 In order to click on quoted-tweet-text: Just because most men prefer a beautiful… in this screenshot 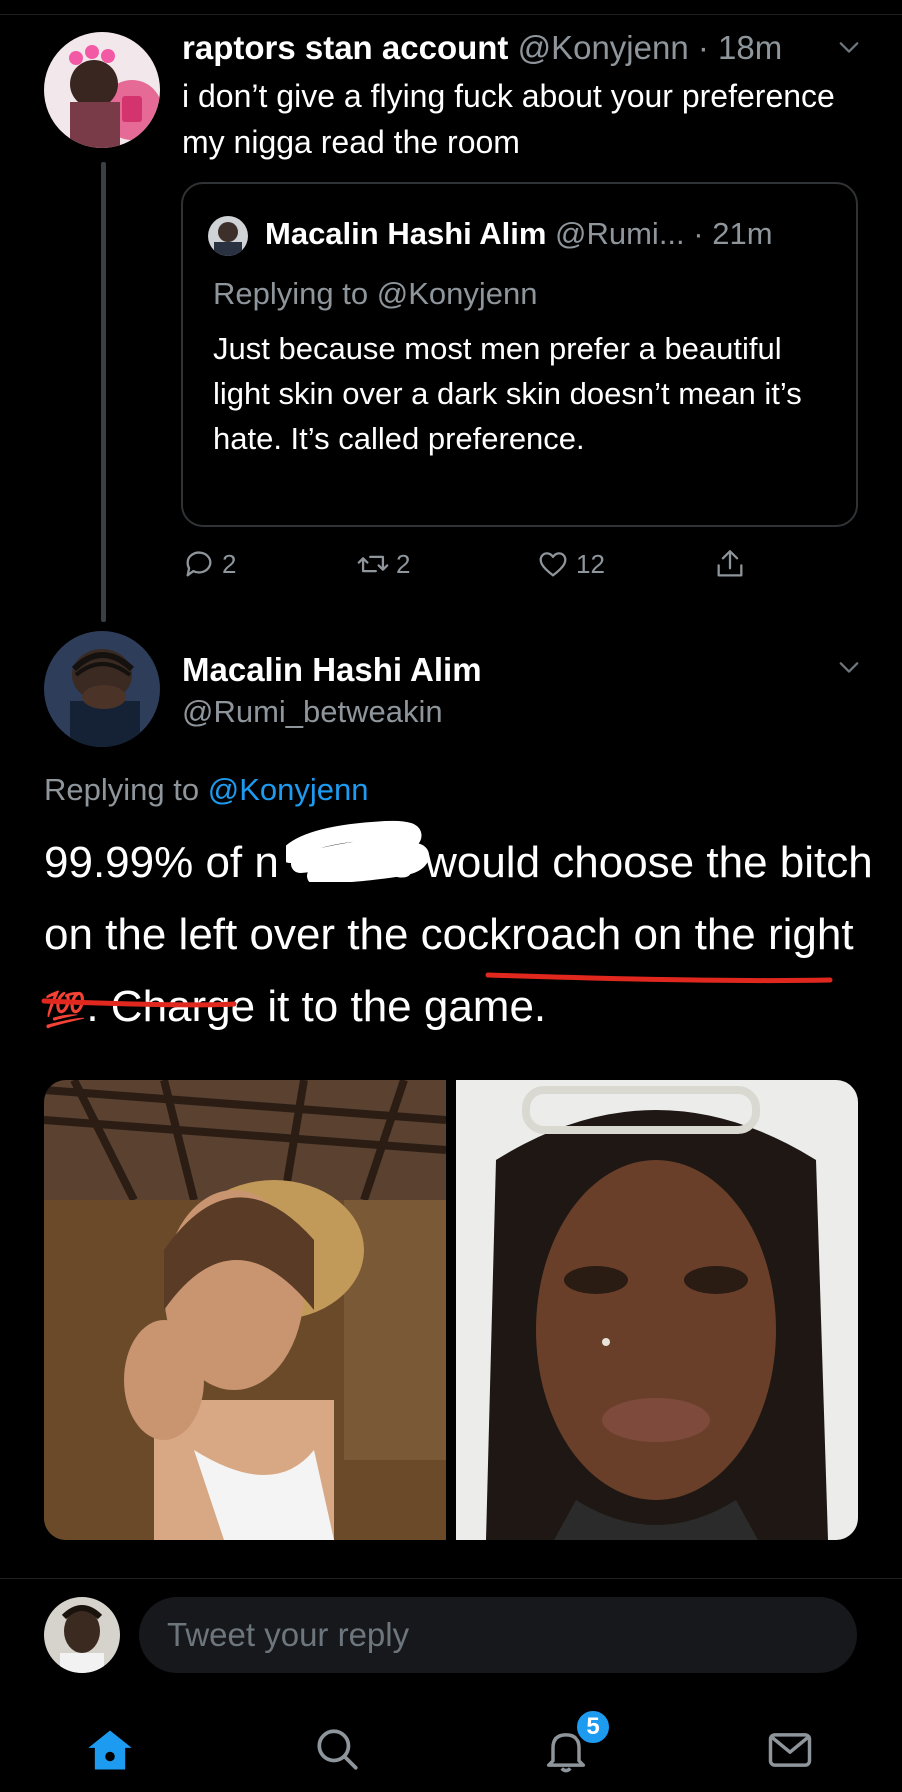, I will do `click(507, 393)`.